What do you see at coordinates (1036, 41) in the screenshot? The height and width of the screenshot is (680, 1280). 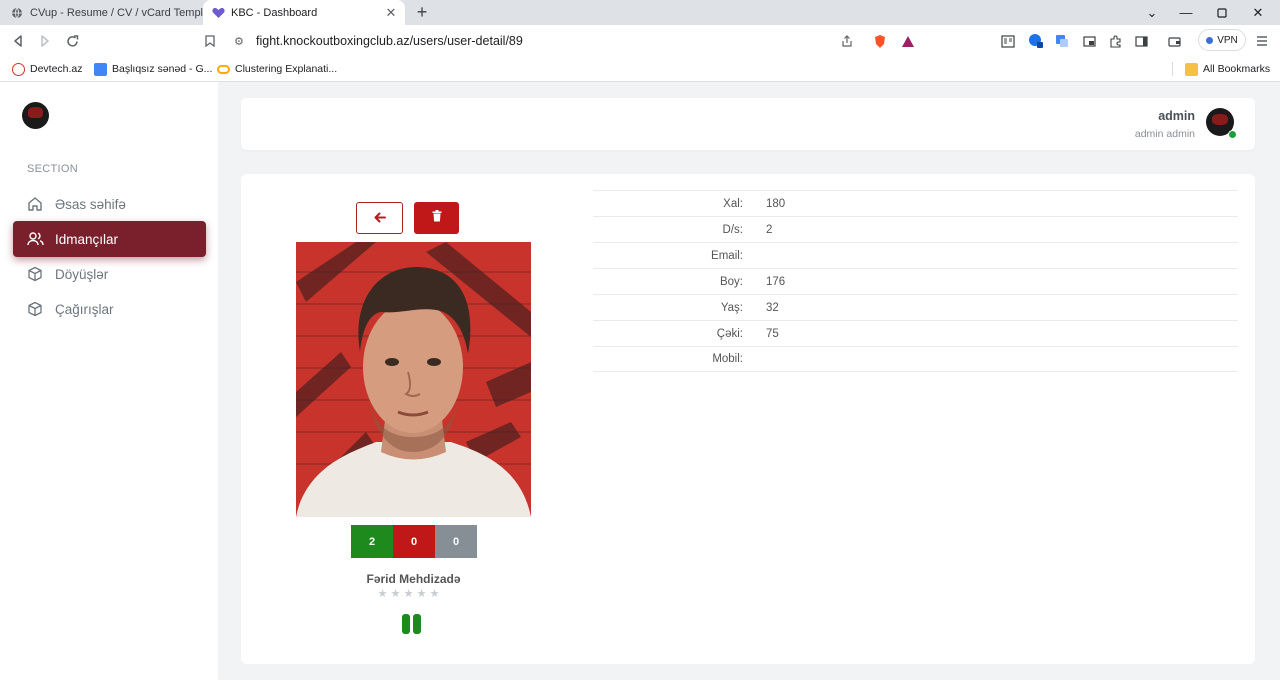 I see `extension-icon` at bounding box center [1036, 41].